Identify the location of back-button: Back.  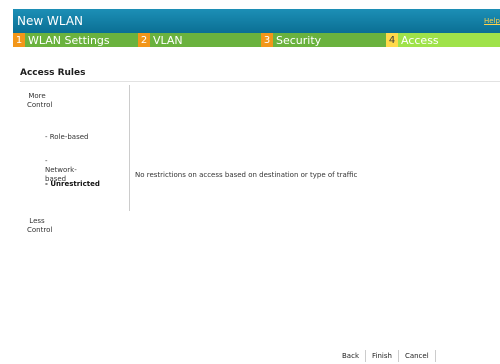
(350, 356).